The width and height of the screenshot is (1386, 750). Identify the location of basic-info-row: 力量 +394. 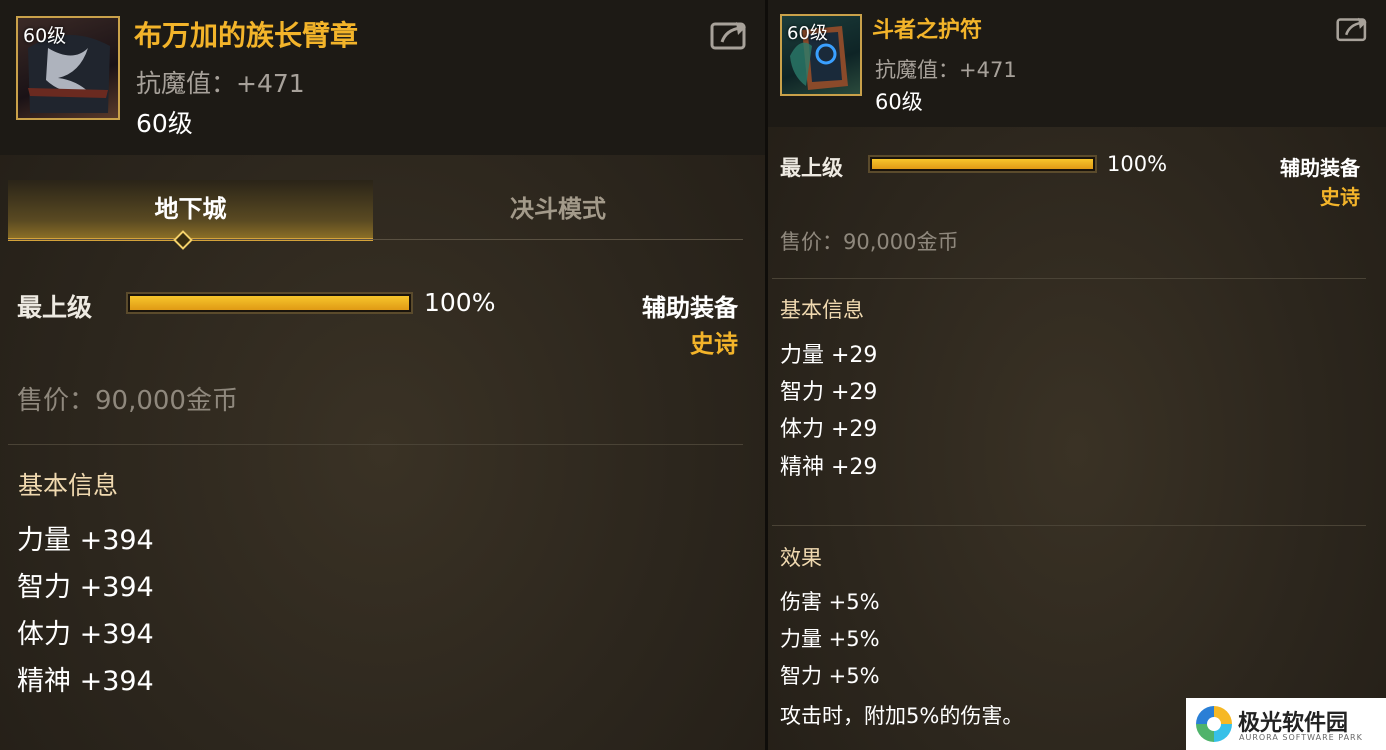
(85, 540).